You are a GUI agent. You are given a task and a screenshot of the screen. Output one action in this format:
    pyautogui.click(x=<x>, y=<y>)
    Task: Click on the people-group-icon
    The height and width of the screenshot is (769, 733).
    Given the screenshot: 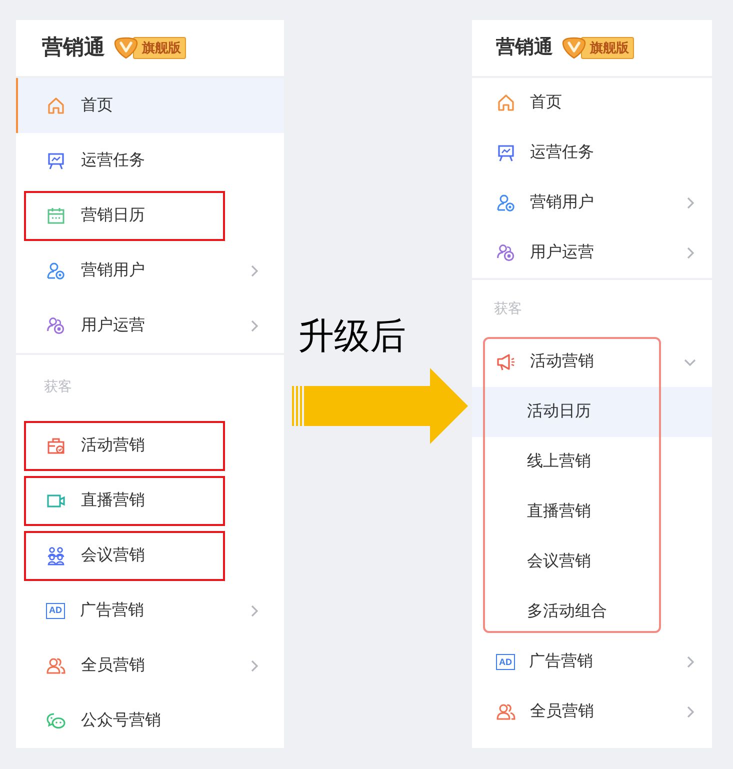 What is the action you would take?
    pyautogui.click(x=56, y=556)
    